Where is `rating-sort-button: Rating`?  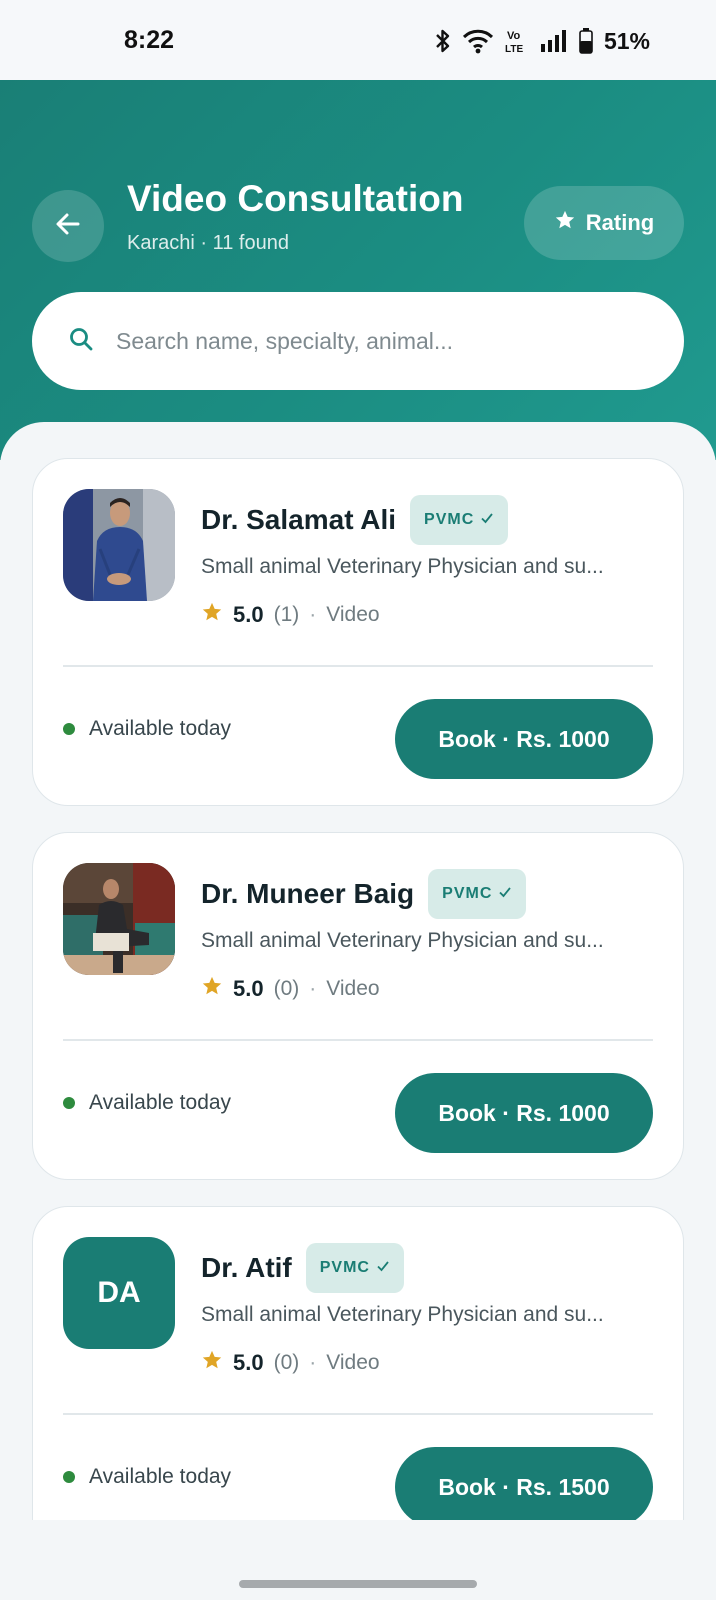
rating-sort-button: Rating is located at coordinates (604, 223).